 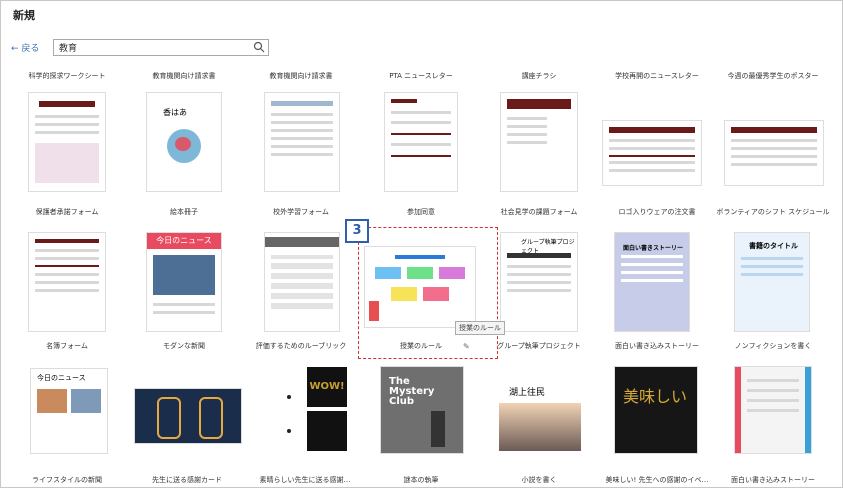 What do you see at coordinates (539, 346) in the screenshot?
I see `template-caption: グループ執筆プロジェクト` at bounding box center [539, 346].